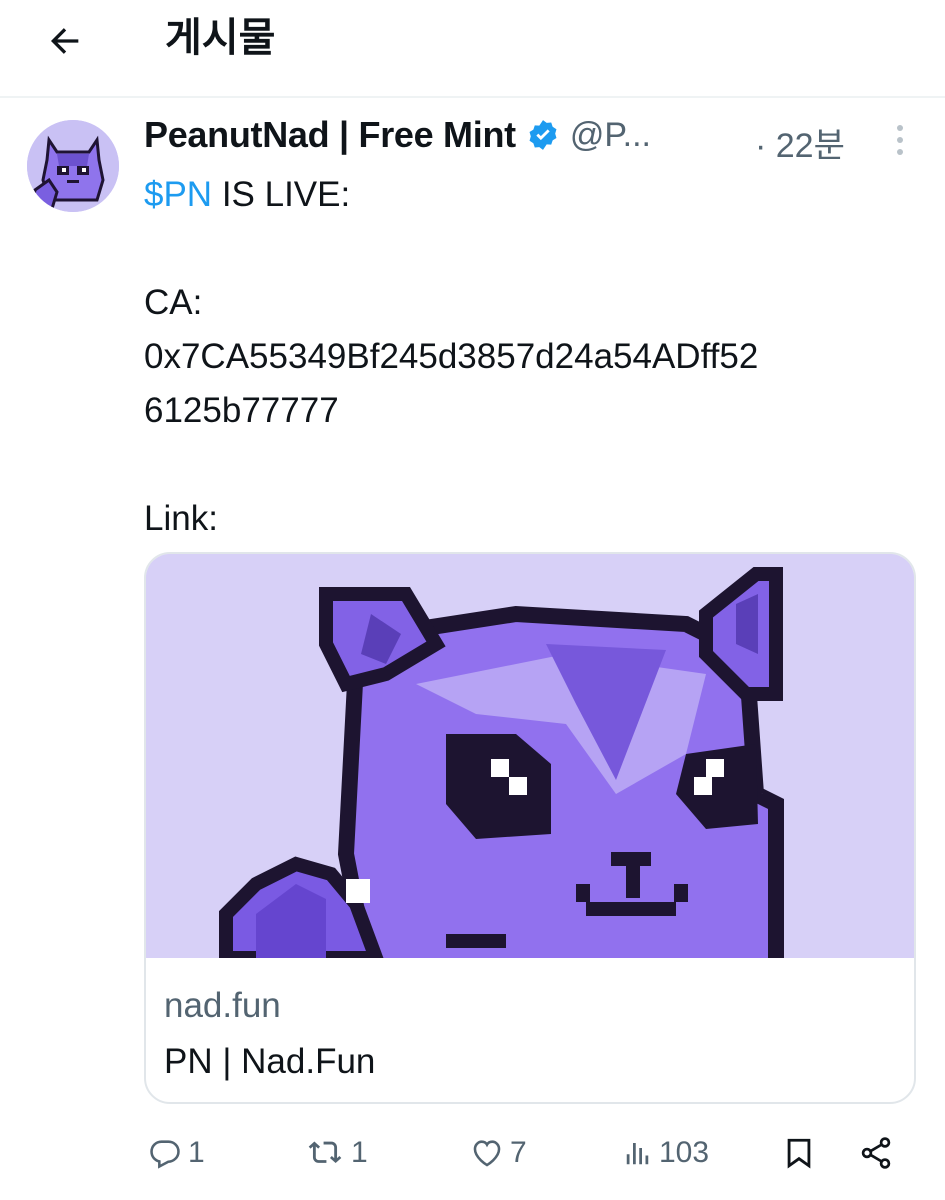 The image size is (945, 1200). What do you see at coordinates (222, 1005) in the screenshot?
I see `link-card-domain: nad.fun` at bounding box center [222, 1005].